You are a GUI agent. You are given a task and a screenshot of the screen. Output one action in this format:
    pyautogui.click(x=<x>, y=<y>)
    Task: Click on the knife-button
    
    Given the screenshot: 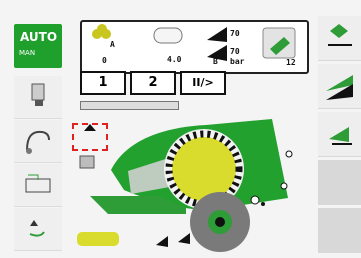 What is the action you would take?
    pyautogui.click(x=339, y=86)
    